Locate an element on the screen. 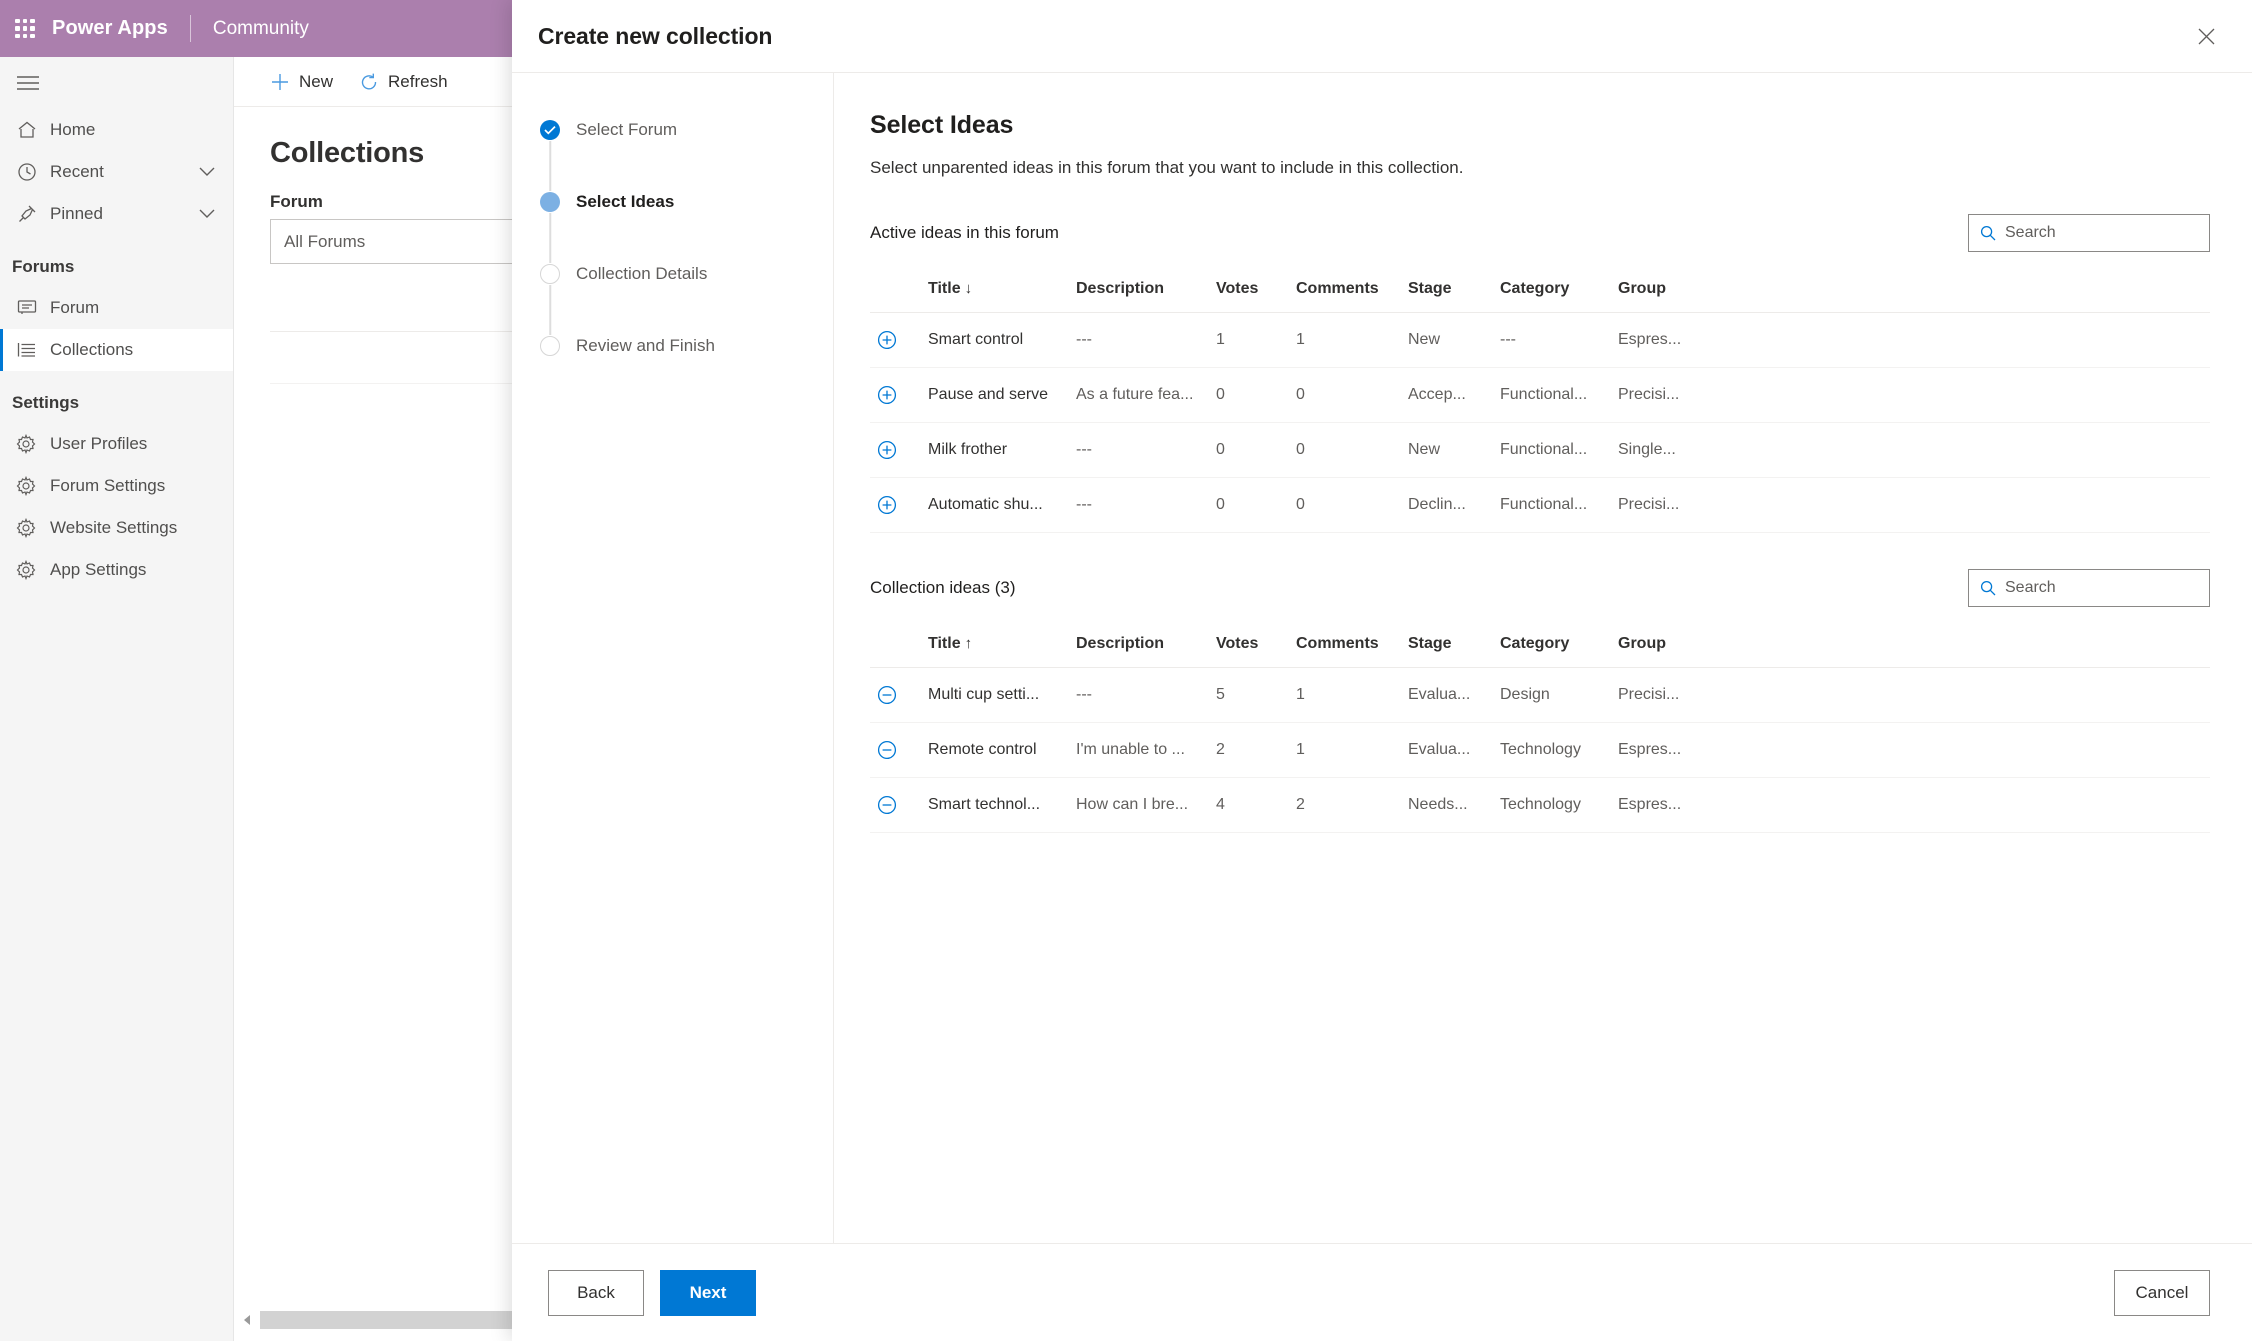 Image resolution: width=2252 pixels, height=1341 pixels. sidebar-item-home: Home is located at coordinates (116, 130).